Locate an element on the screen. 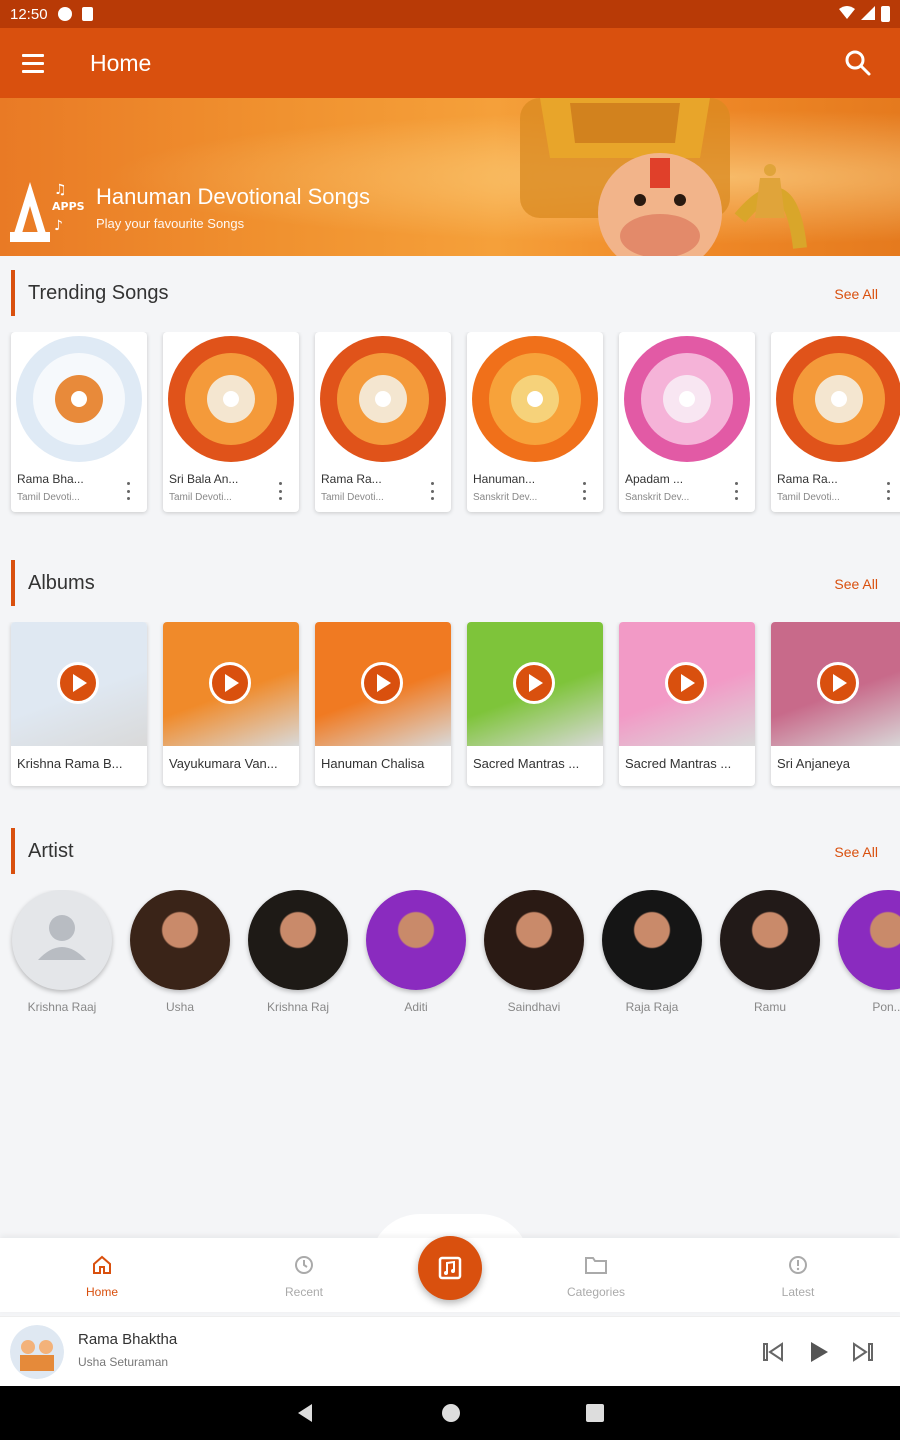  albums-see-all-link: See All is located at coordinates (856, 584).